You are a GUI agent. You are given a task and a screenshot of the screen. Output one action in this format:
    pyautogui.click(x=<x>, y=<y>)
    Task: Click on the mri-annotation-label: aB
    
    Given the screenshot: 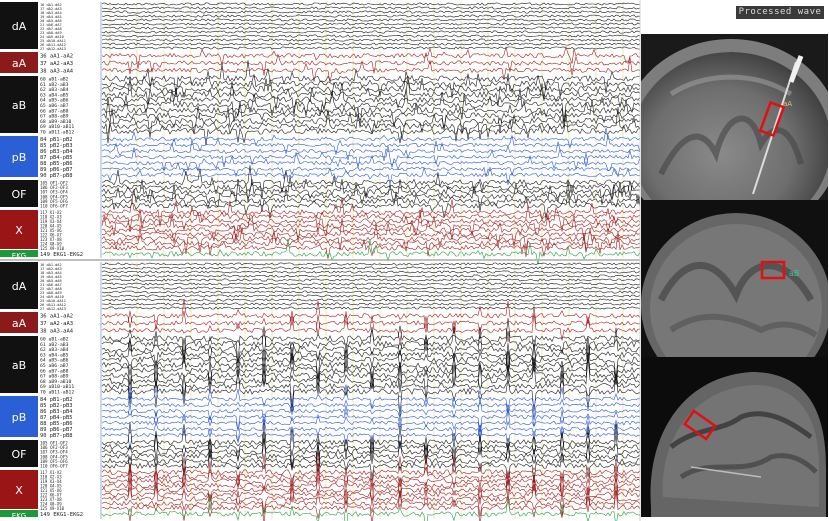 What is the action you would take?
    pyautogui.click(x=794, y=273)
    